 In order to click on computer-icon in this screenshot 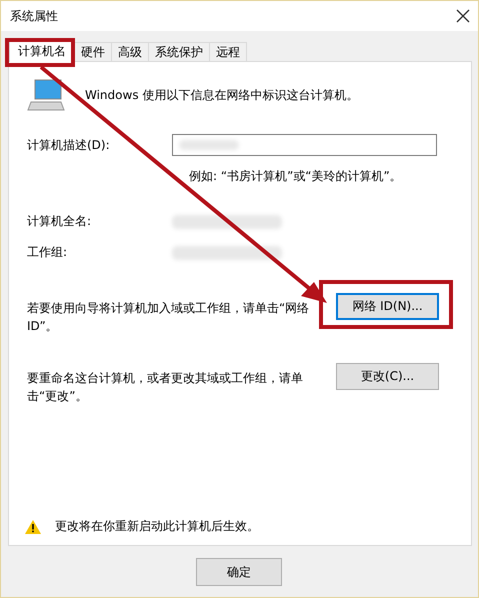, I will do `click(46, 95)`.